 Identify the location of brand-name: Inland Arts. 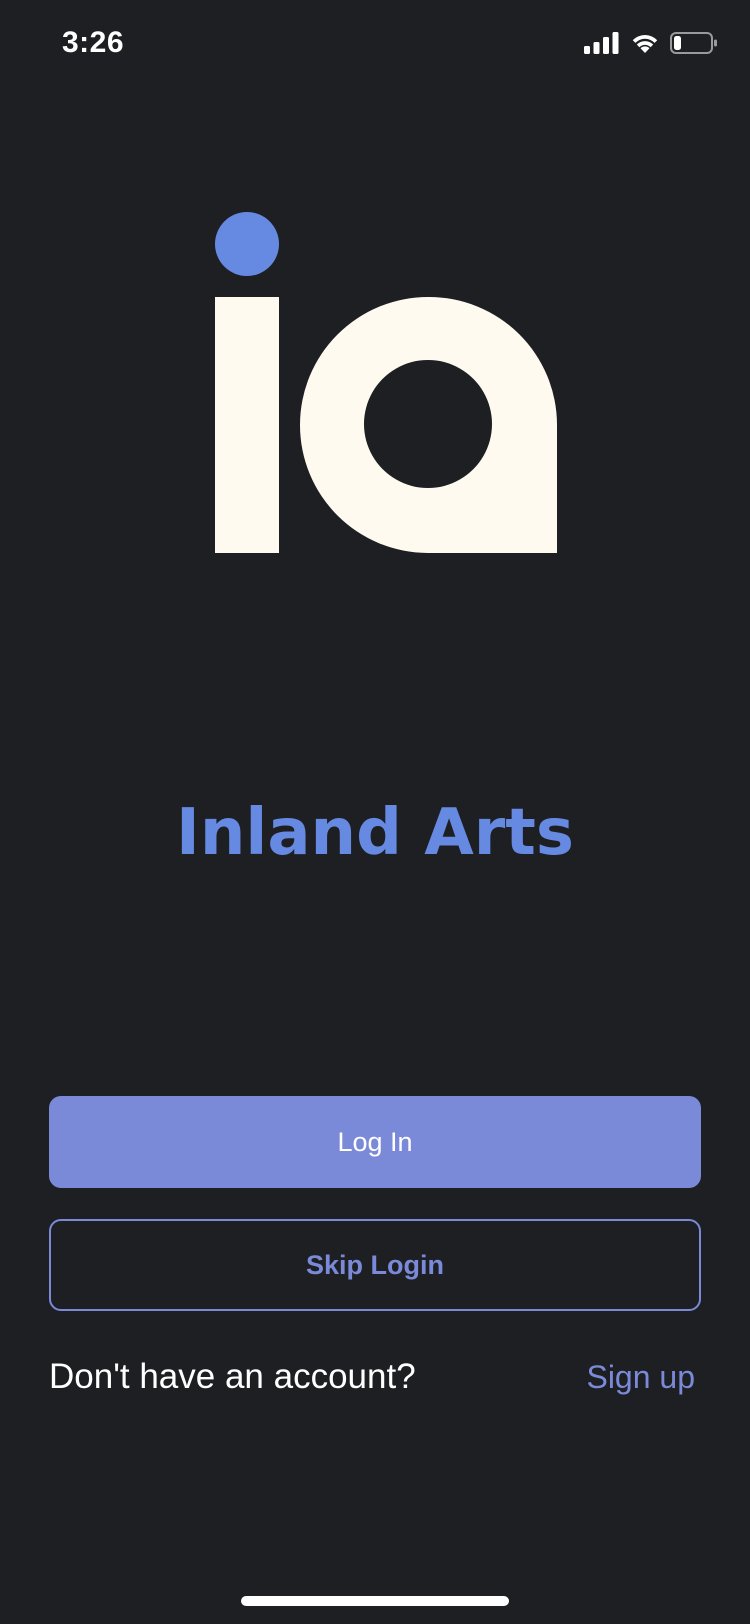
(375, 833).